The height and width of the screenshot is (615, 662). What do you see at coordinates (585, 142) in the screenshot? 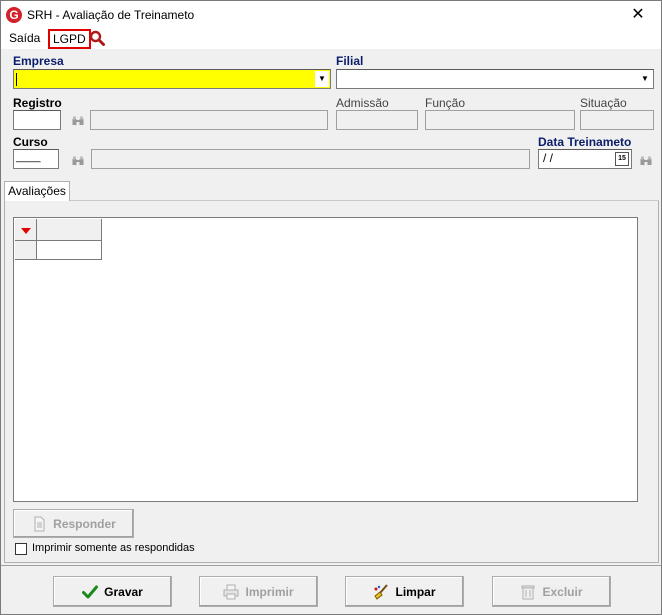
I see `data-treinamento-label: Data Treinameto` at bounding box center [585, 142].